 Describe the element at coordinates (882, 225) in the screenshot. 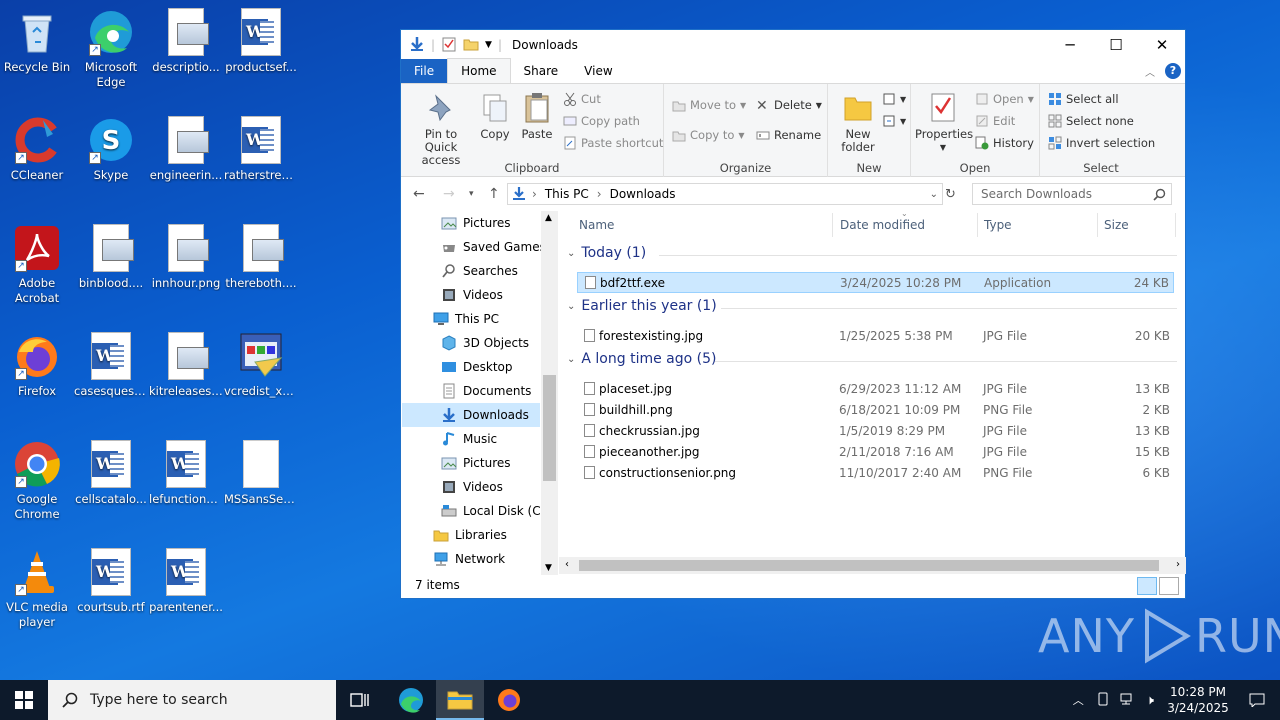

I see `column-header-date: Date modified` at that location.